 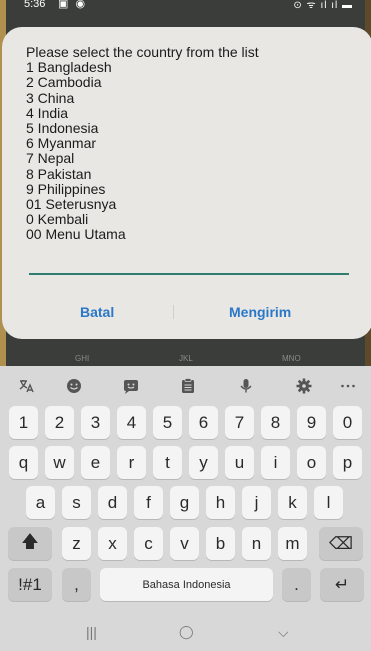 I want to click on key-a: a, so click(x=40, y=502).